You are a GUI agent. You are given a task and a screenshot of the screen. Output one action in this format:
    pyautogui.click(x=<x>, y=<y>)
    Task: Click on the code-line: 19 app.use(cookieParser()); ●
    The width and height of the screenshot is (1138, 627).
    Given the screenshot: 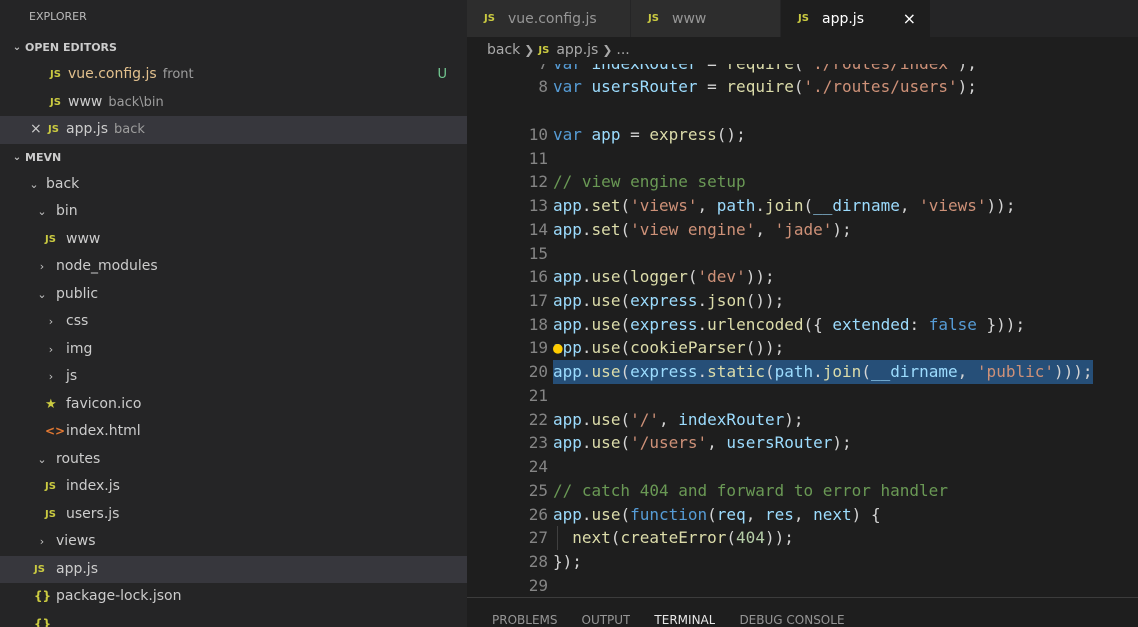 What is the action you would take?
    pyautogui.click(x=802, y=348)
    